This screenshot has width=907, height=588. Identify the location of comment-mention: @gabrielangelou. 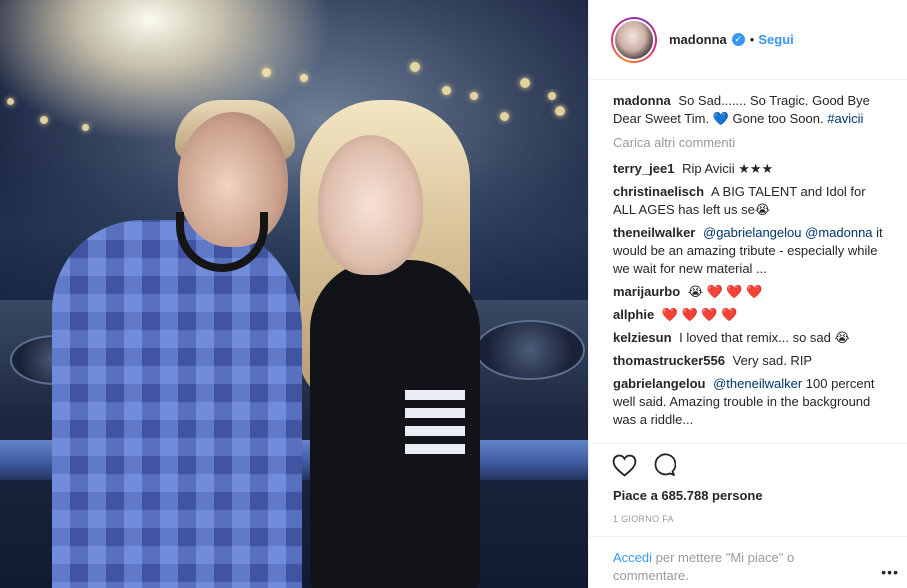
(752, 232).